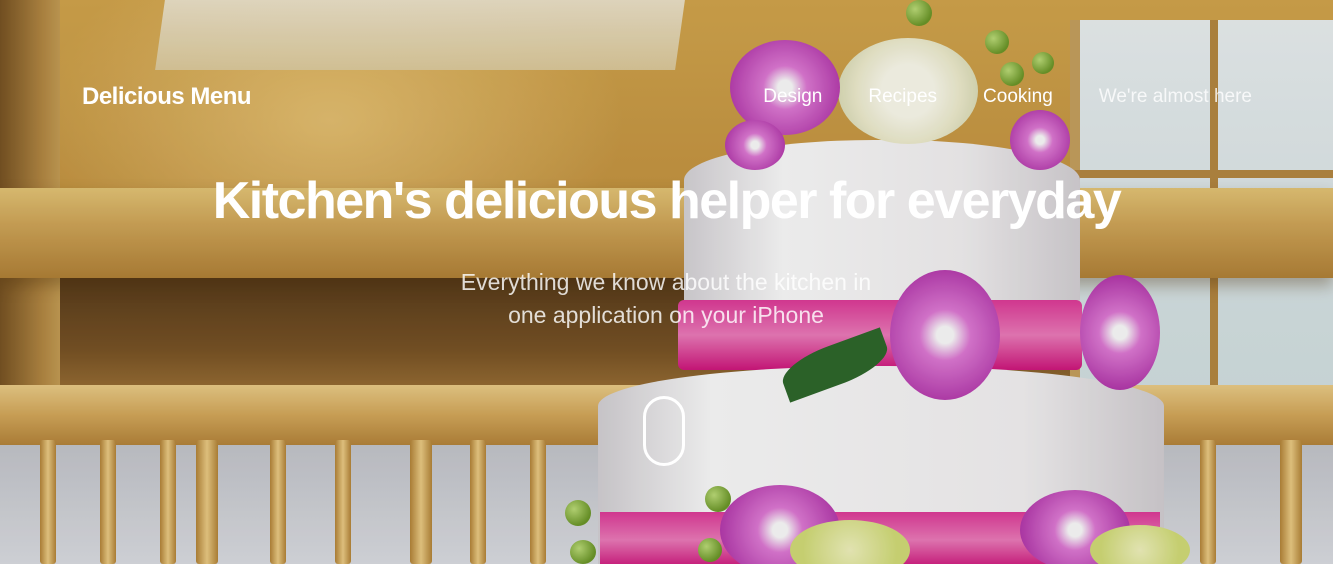  I want to click on nav-menu: Design Recipes Cooking We're almost here, so click(1007, 97).